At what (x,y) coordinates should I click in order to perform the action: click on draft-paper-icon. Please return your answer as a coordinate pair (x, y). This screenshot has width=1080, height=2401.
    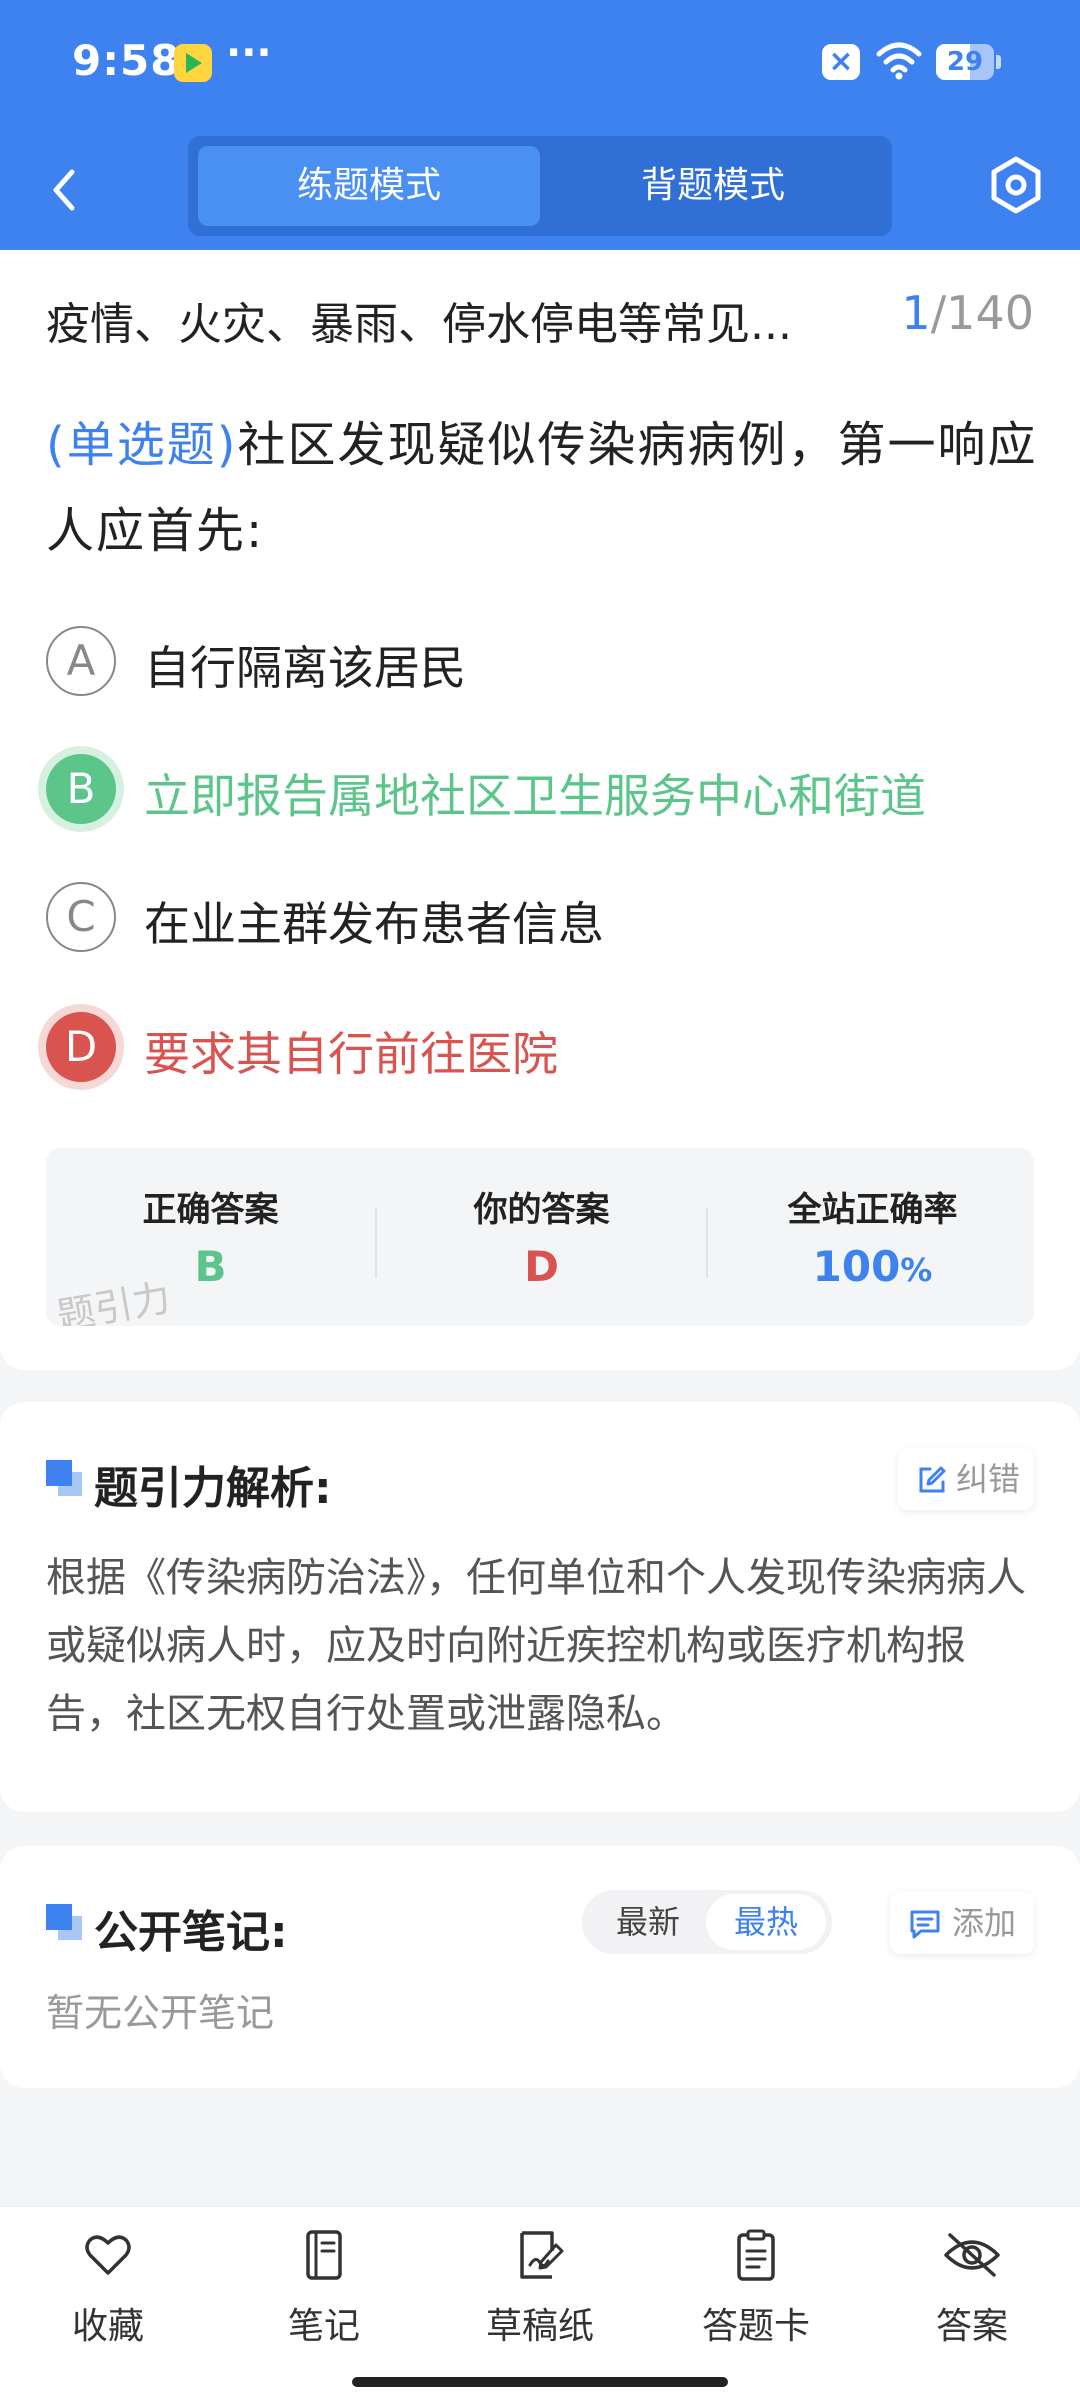
    Looking at the image, I should click on (542, 2255).